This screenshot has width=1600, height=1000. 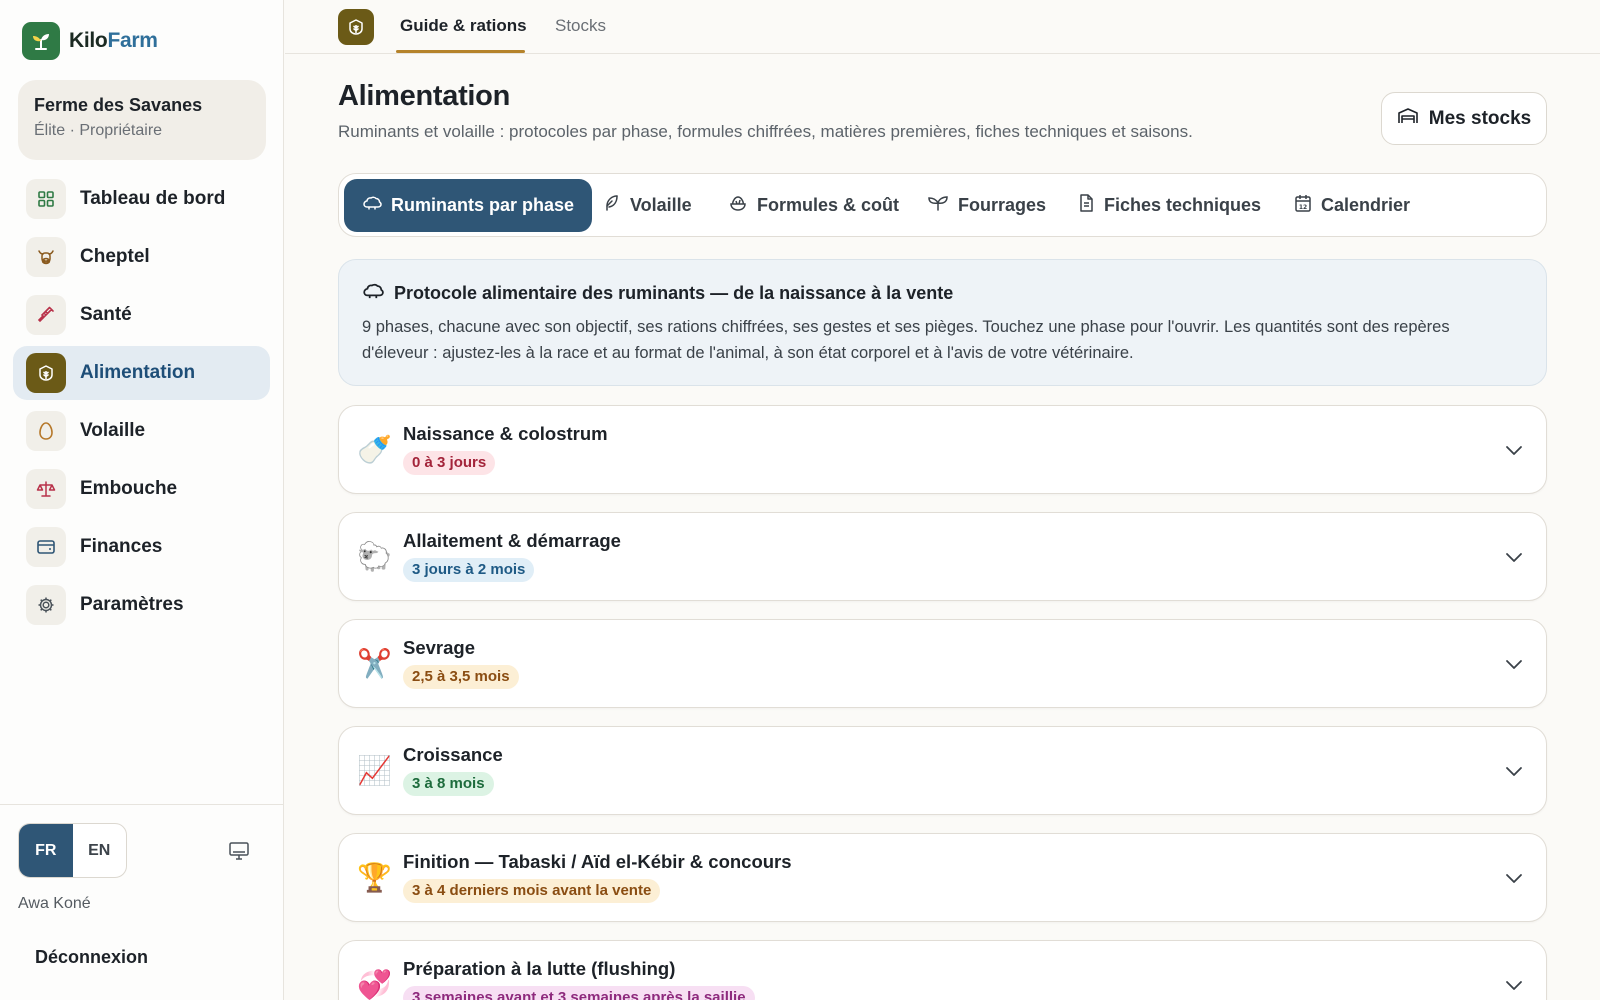 I want to click on sidebar-item-label: Santé, so click(x=106, y=314).